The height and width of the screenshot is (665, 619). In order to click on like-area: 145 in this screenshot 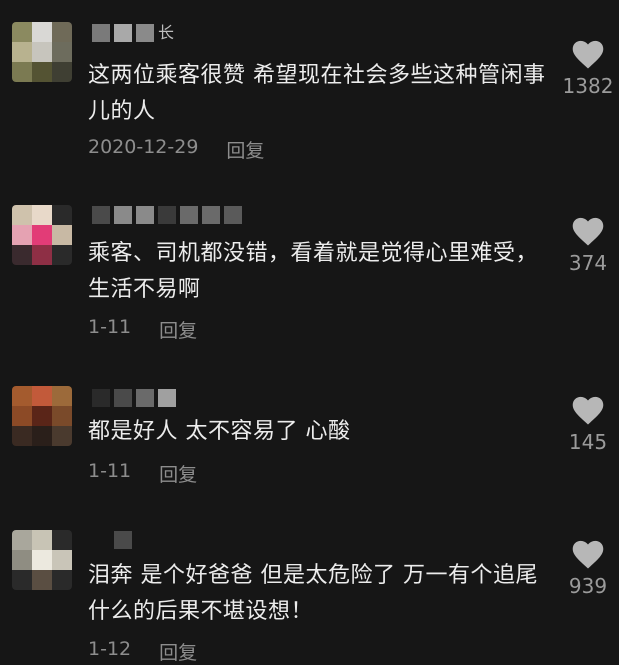, I will do `click(588, 424)`.